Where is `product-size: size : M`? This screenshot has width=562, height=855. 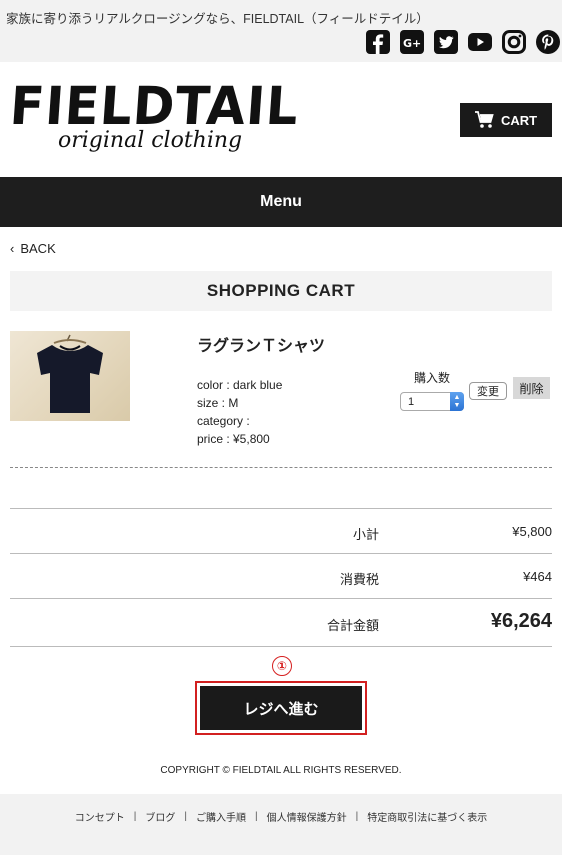
product-size: size : M is located at coordinates (218, 403).